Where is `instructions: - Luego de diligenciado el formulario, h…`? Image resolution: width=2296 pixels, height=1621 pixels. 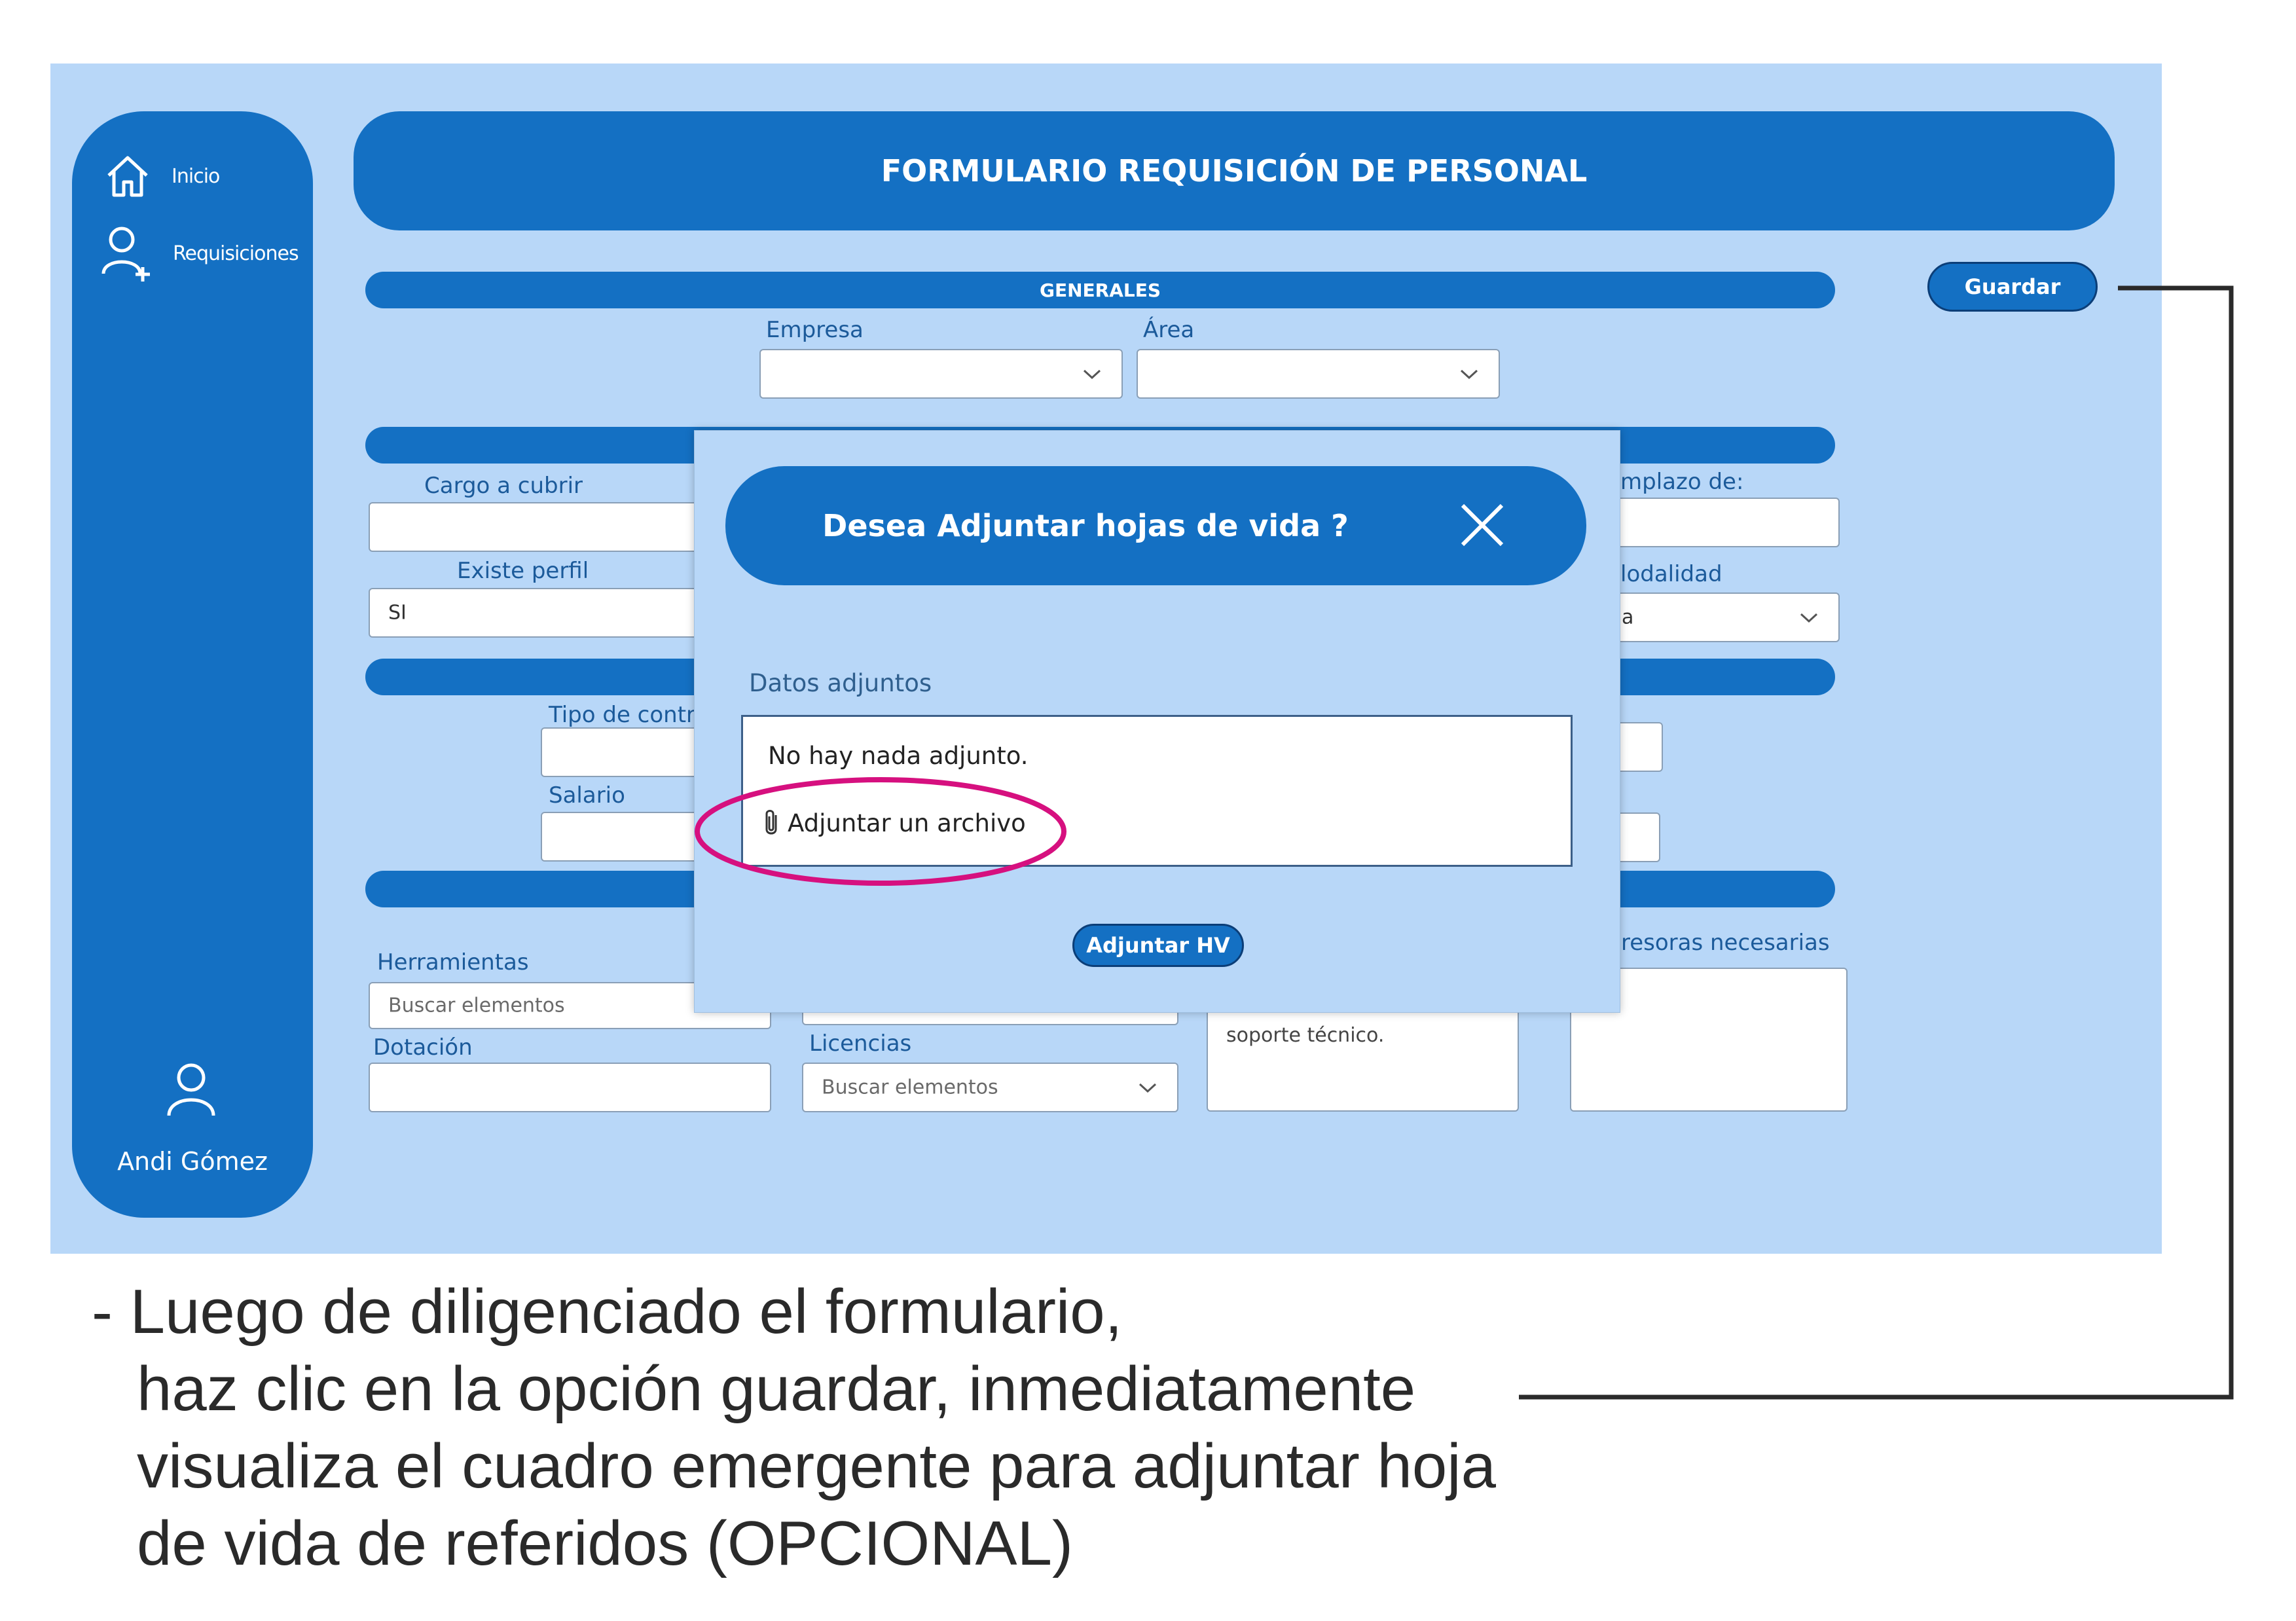 instructions: - Luego de diligenciado el formulario, h… is located at coordinates (877, 1428).